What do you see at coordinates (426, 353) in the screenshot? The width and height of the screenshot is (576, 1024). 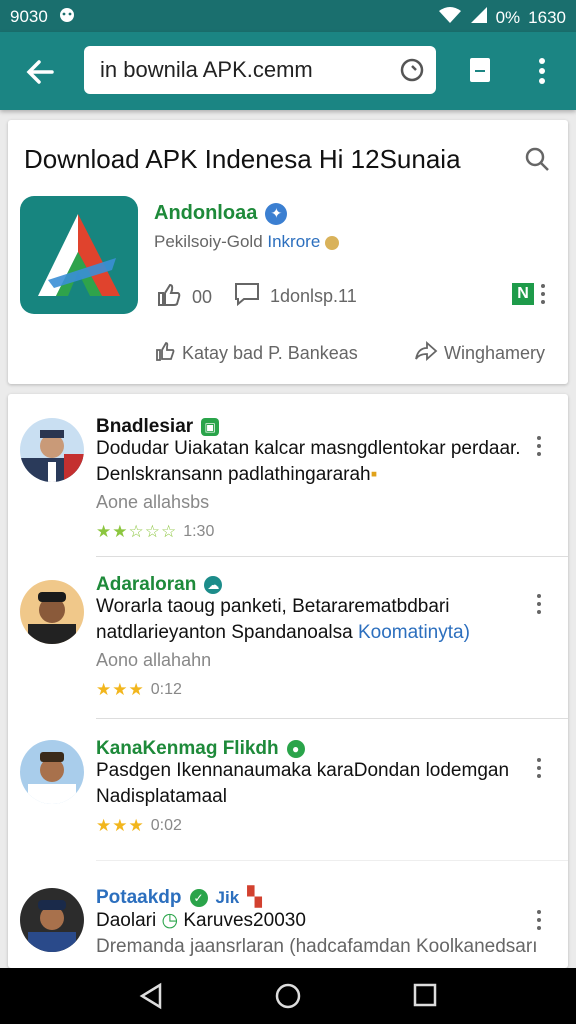 I see `forward-arrow-icon` at bounding box center [426, 353].